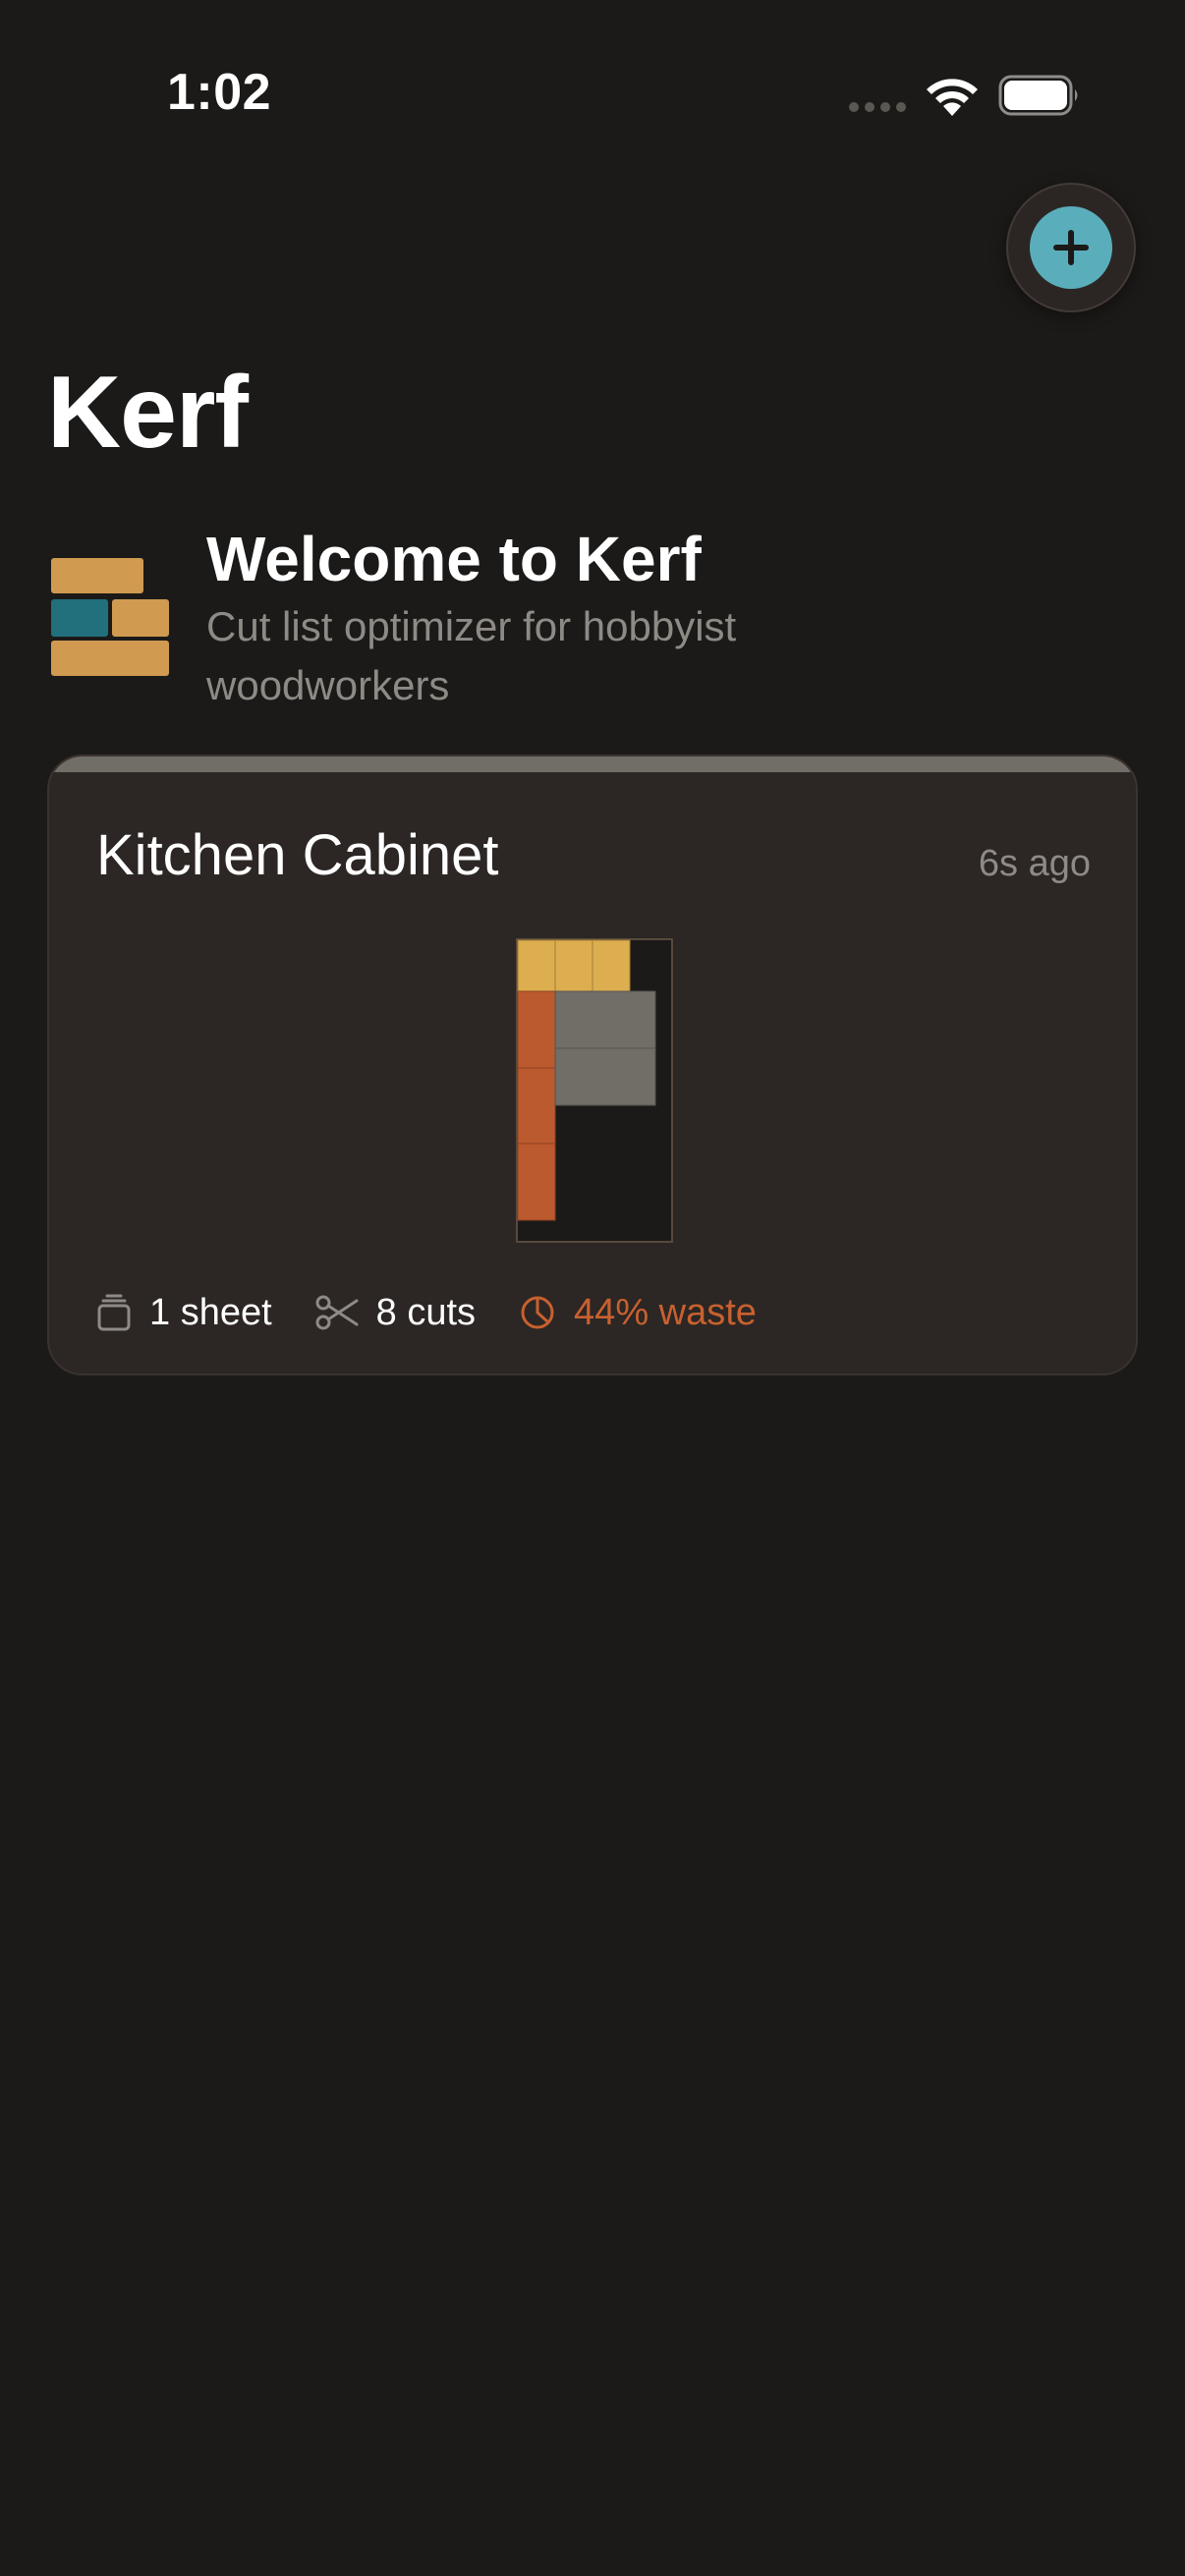  What do you see at coordinates (1038, 95) in the screenshot?
I see `battery-icon` at bounding box center [1038, 95].